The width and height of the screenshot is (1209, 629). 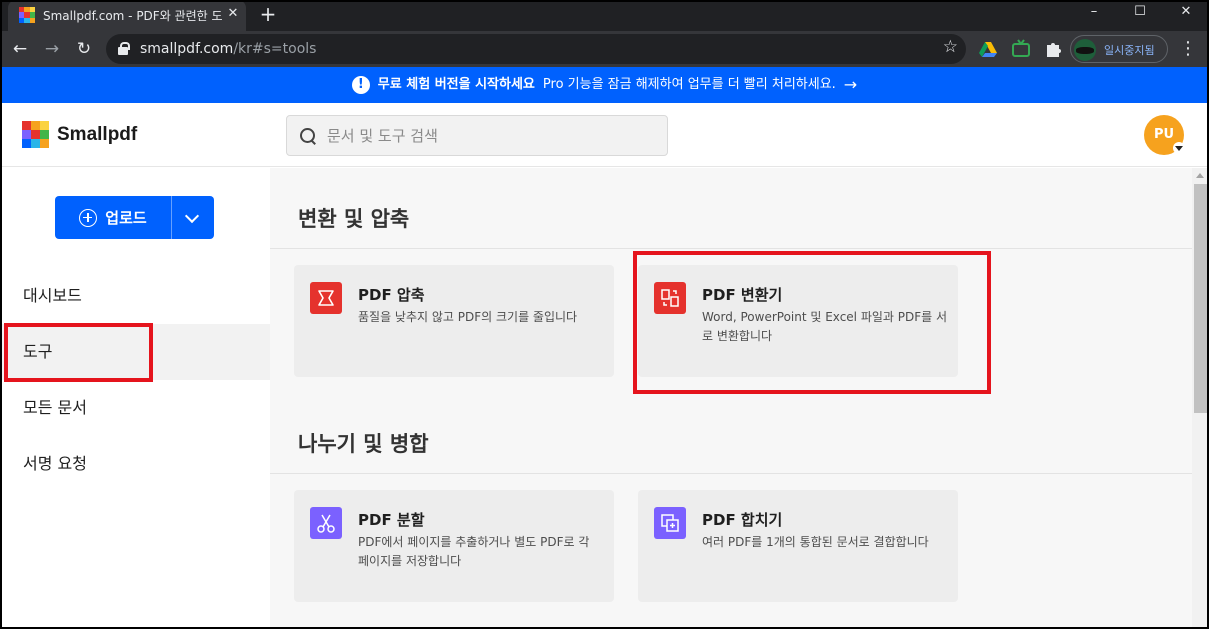 I want to click on bookmark-star-icon: ☆, so click(x=950, y=47).